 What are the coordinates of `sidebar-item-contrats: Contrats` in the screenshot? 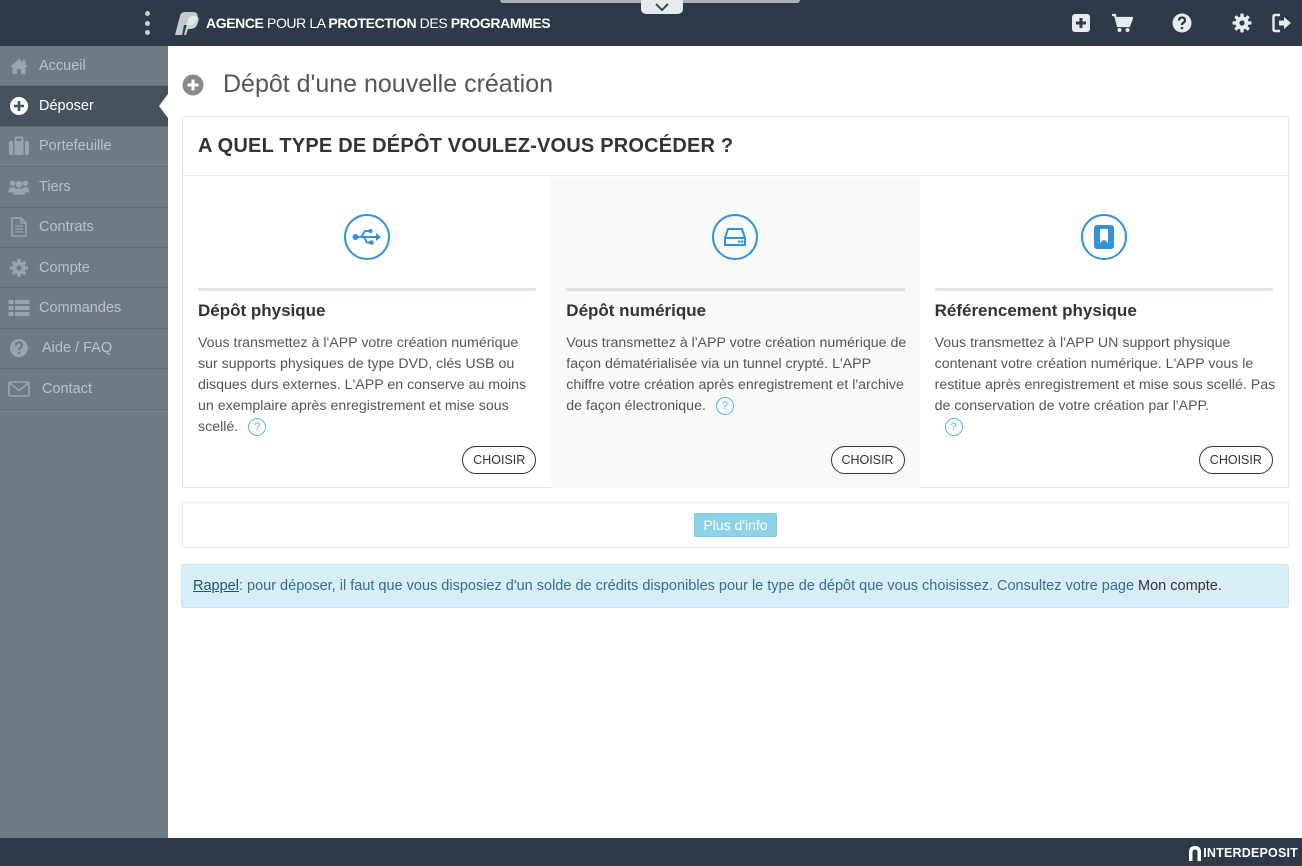 It's located at (84, 228).